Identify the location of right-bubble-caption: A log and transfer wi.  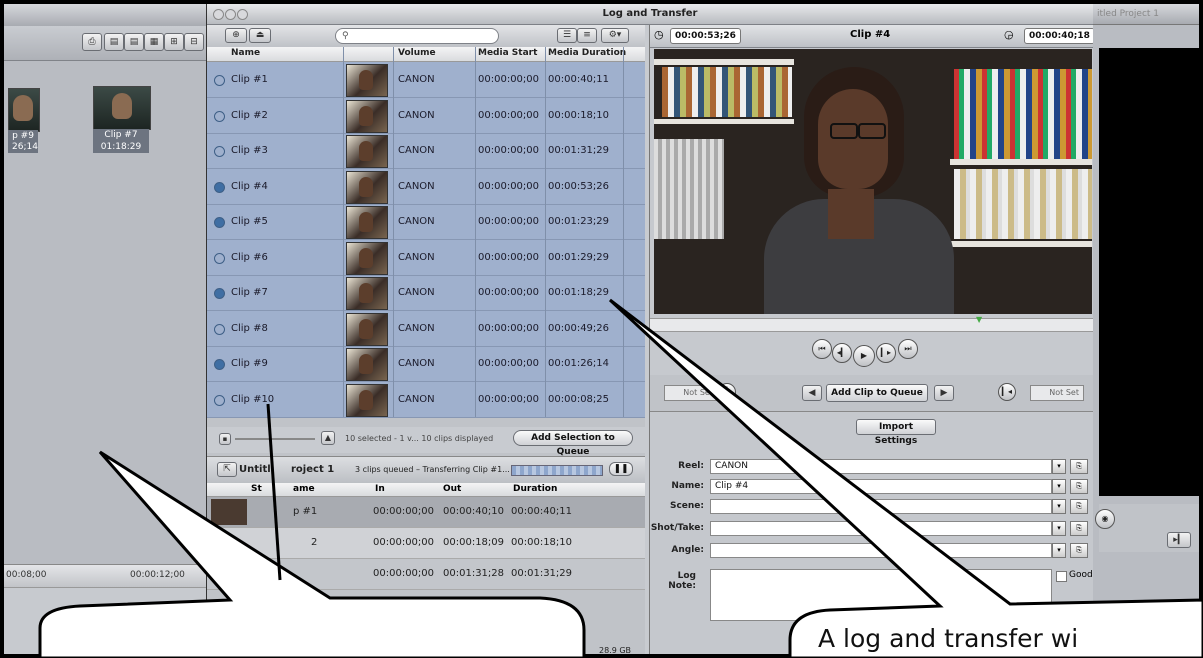
(948, 638).